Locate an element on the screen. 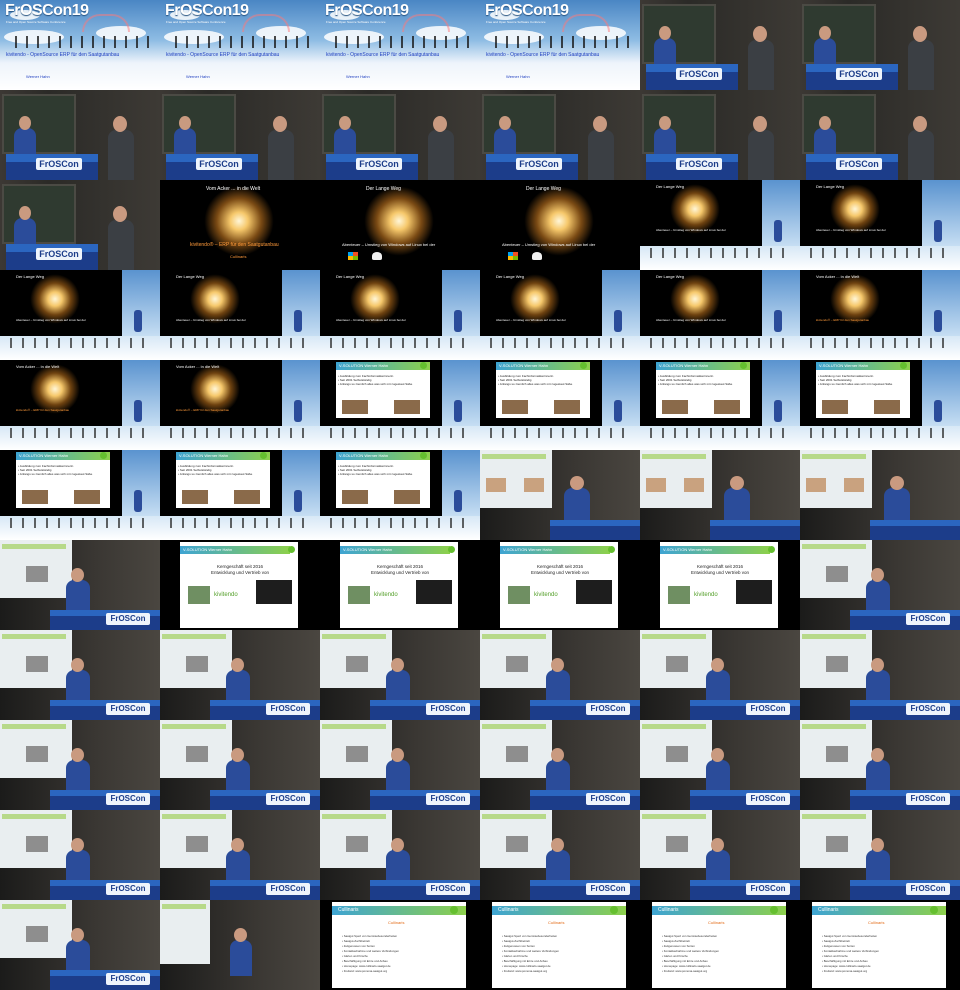 The width and height of the screenshot is (960, 990). kivitendo-brand: kivitendo is located at coordinates (546, 595).